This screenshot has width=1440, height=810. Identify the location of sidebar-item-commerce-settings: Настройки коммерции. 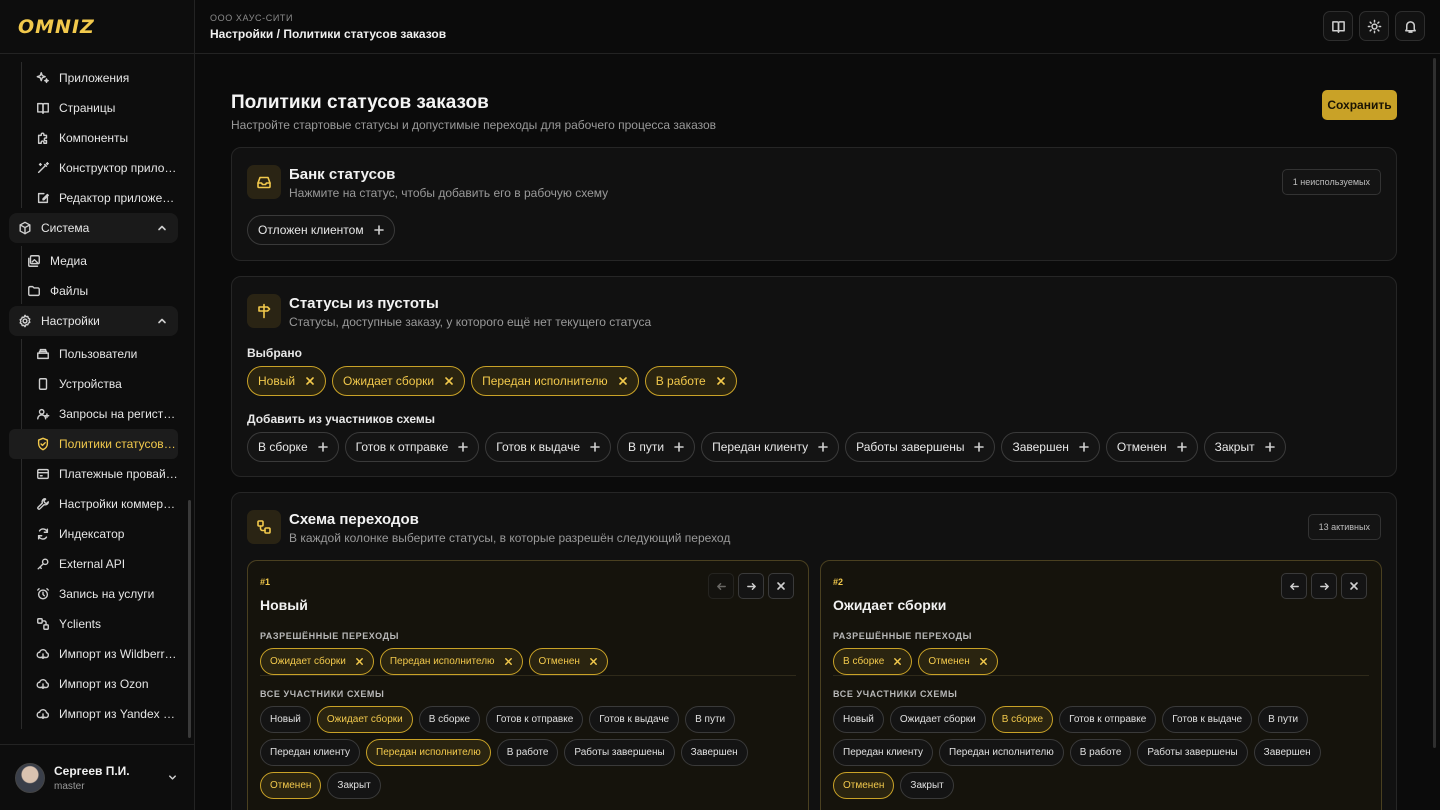
(102, 504).